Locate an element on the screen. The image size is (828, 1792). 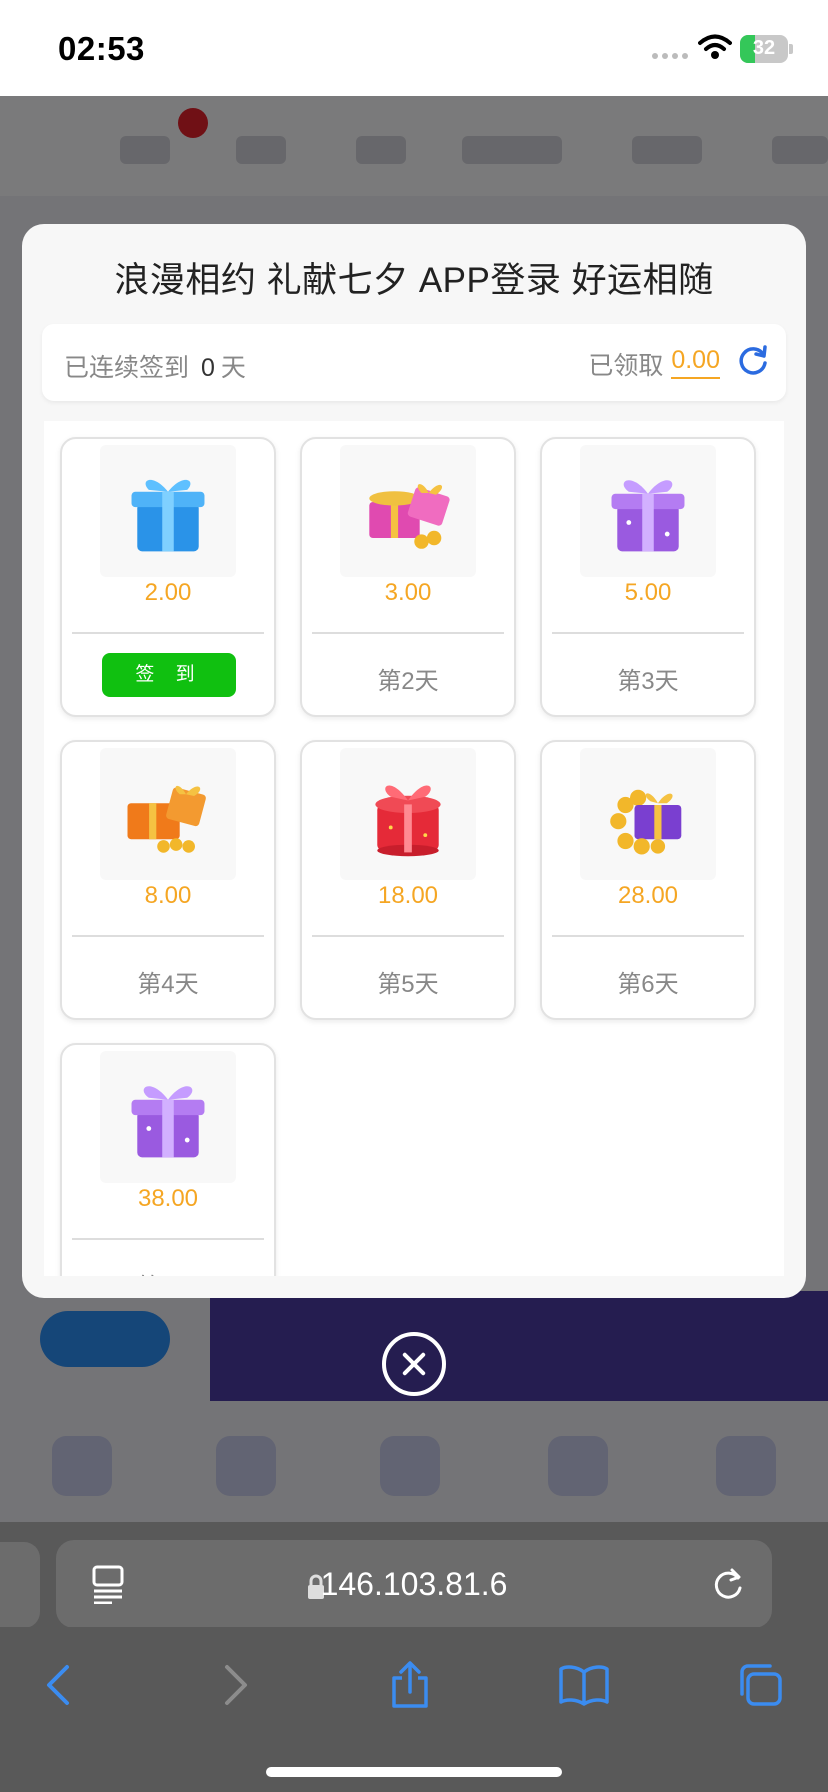
close-modal-button is located at coordinates (414, 1364).